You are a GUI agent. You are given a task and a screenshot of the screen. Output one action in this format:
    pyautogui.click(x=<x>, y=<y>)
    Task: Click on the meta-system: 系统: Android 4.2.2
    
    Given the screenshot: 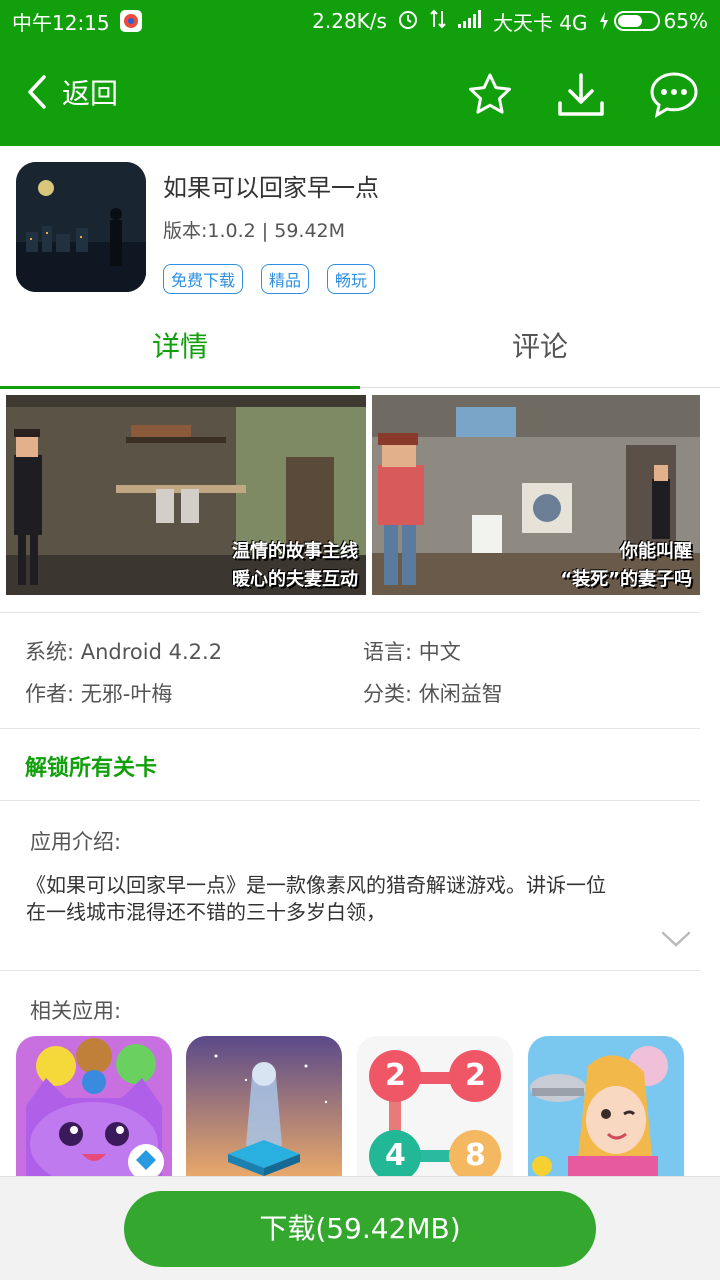 What is the action you would take?
    pyautogui.click(x=124, y=652)
    